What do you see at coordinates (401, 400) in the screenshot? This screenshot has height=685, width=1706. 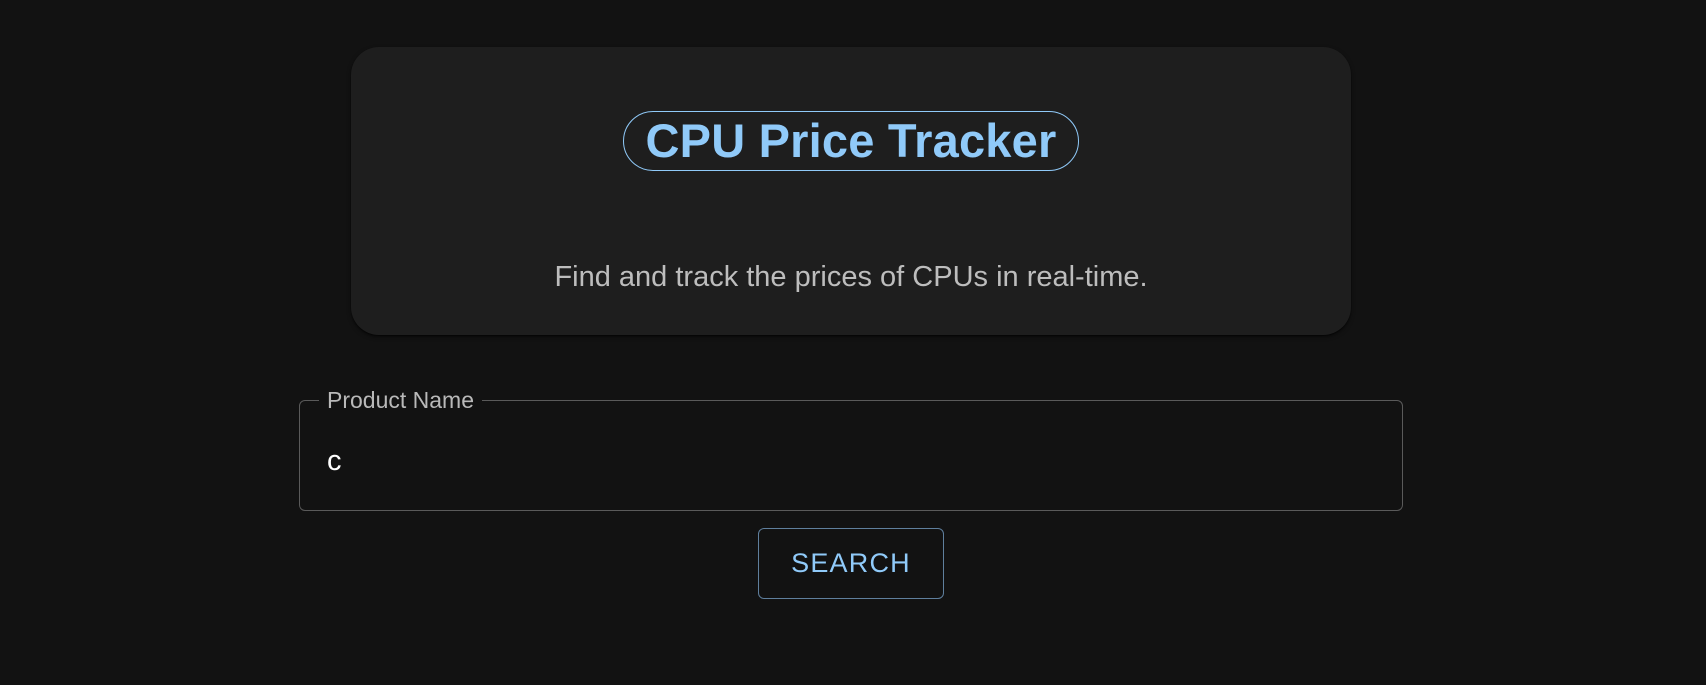 I see `product-name-label: Product Name` at bounding box center [401, 400].